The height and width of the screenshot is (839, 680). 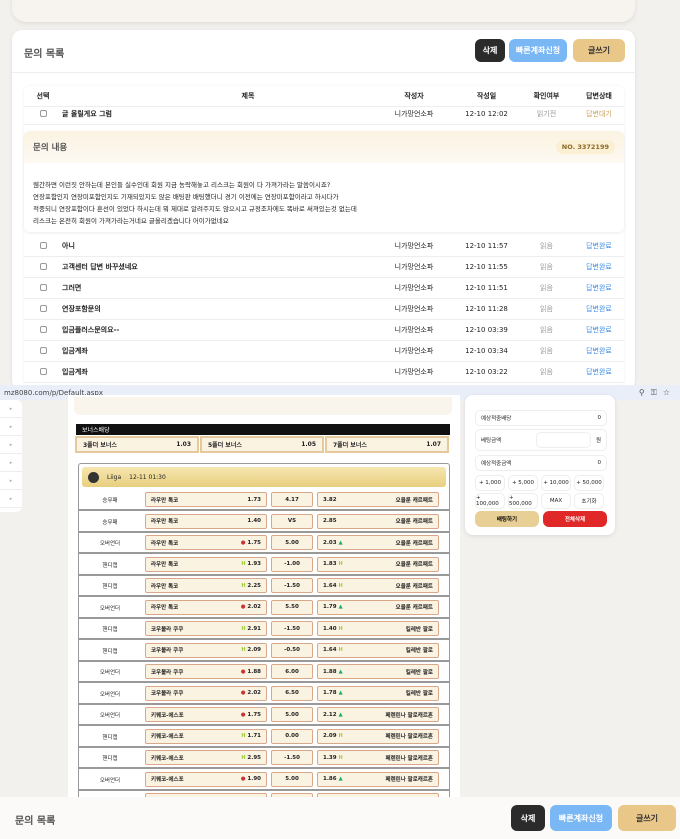 I want to click on amount-button: + 50,000, so click(x=589, y=483).